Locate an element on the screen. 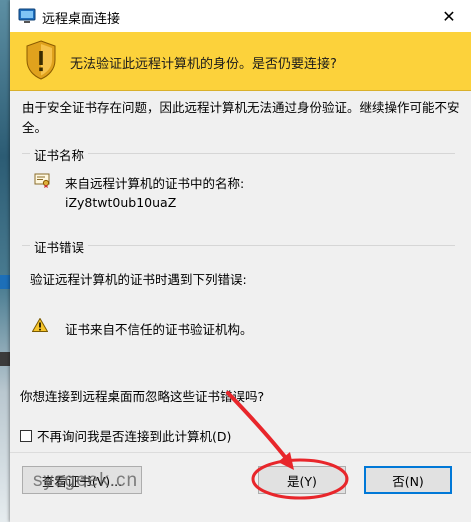 Image resolution: width=471 pixels, height=522 pixels. close-icon: ✕ is located at coordinates (449, 16).